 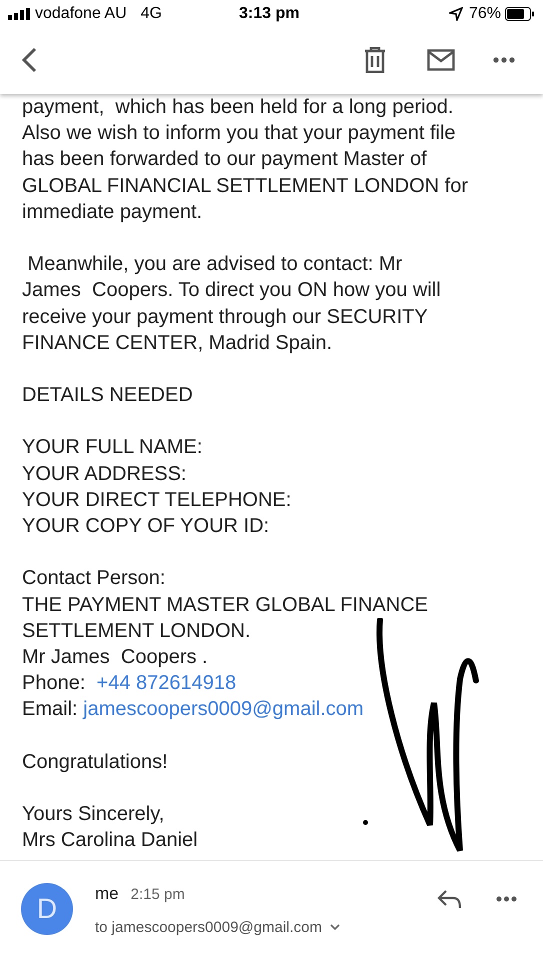 What do you see at coordinates (177, 343) in the screenshot?
I see `body-text-line: FINANCE CENTER, Madrid Spain.` at bounding box center [177, 343].